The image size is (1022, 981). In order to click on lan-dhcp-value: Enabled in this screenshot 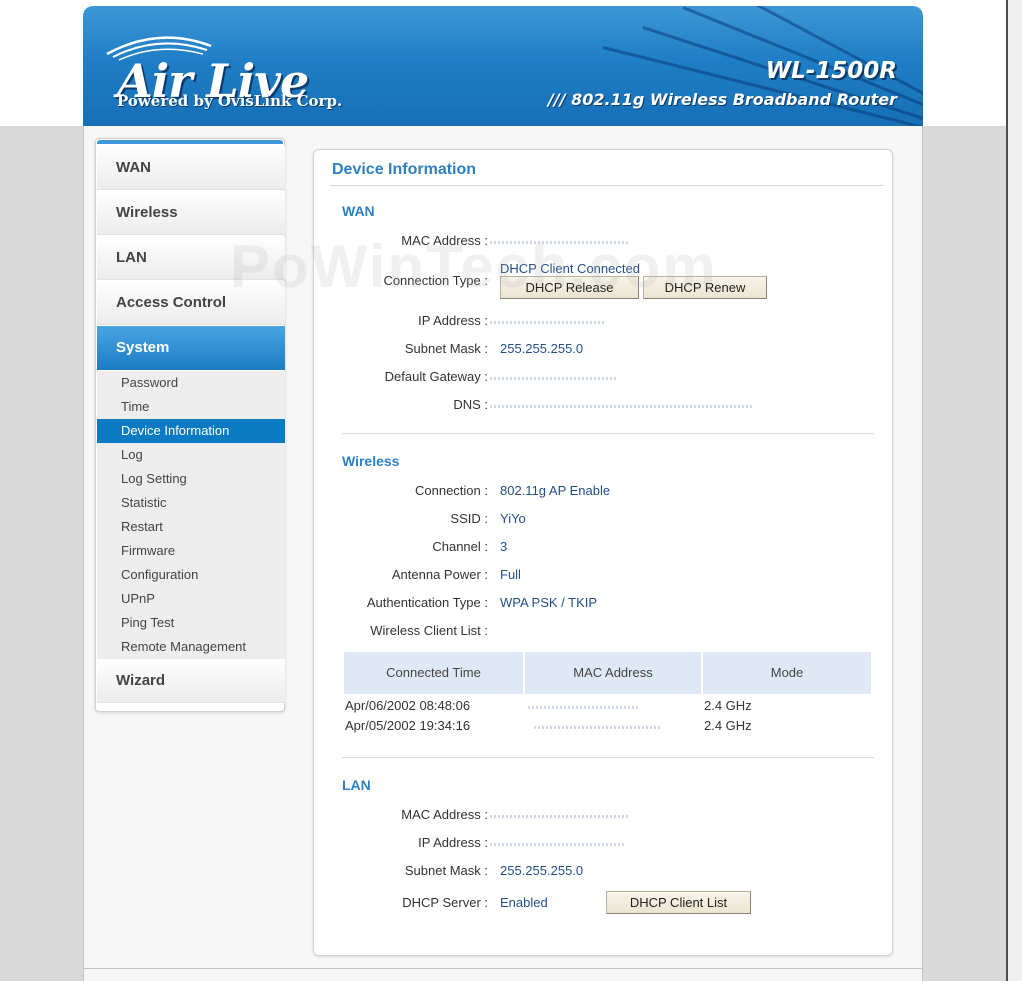, I will do `click(524, 902)`.